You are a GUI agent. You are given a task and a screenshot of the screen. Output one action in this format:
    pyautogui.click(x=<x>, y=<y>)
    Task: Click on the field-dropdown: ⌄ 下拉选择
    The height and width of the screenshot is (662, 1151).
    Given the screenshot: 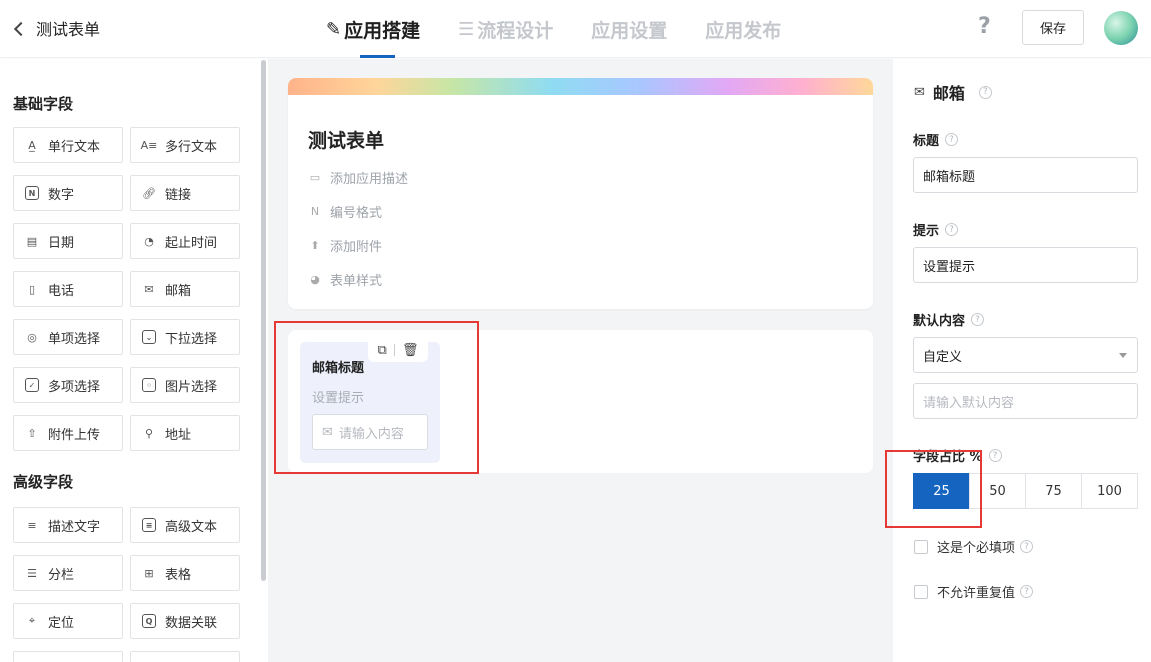 What is the action you would take?
    pyautogui.click(x=185, y=337)
    